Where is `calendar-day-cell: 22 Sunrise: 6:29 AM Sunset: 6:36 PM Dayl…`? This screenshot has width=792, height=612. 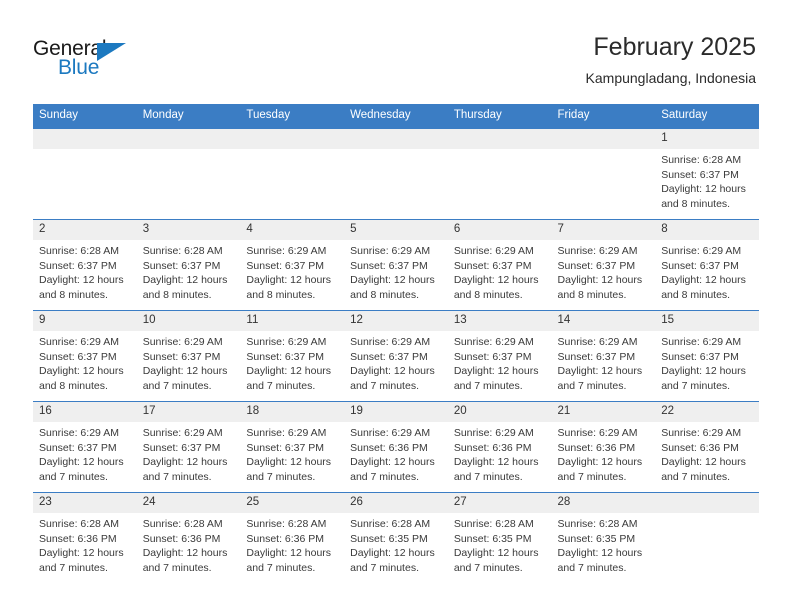 calendar-day-cell: 22 Sunrise: 6:29 AM Sunset: 6:36 PM Dayl… is located at coordinates (707, 447).